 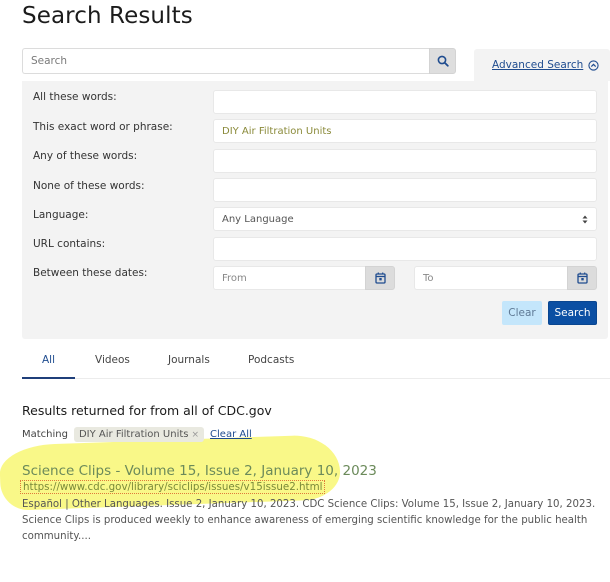 I want to click on chevron-up-circle-icon, so click(x=593, y=65).